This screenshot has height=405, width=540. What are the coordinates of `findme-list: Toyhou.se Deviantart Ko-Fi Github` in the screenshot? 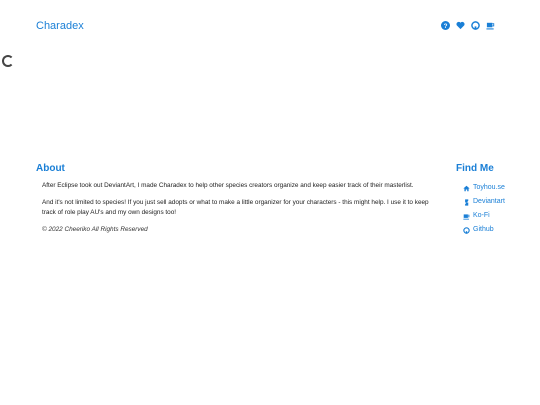 It's located at (499, 209).